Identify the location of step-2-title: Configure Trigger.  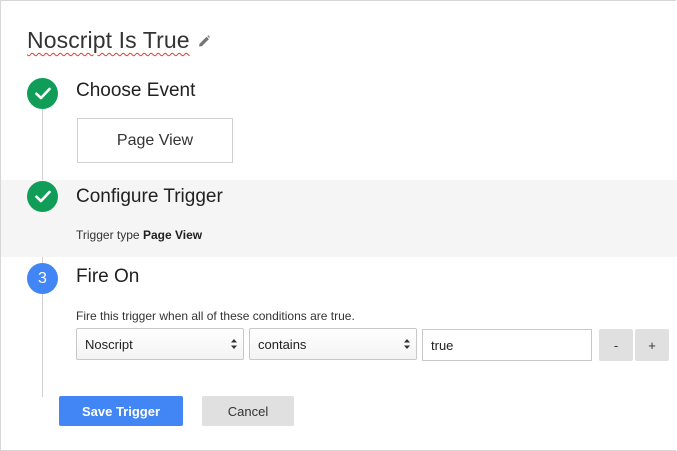
(149, 196).